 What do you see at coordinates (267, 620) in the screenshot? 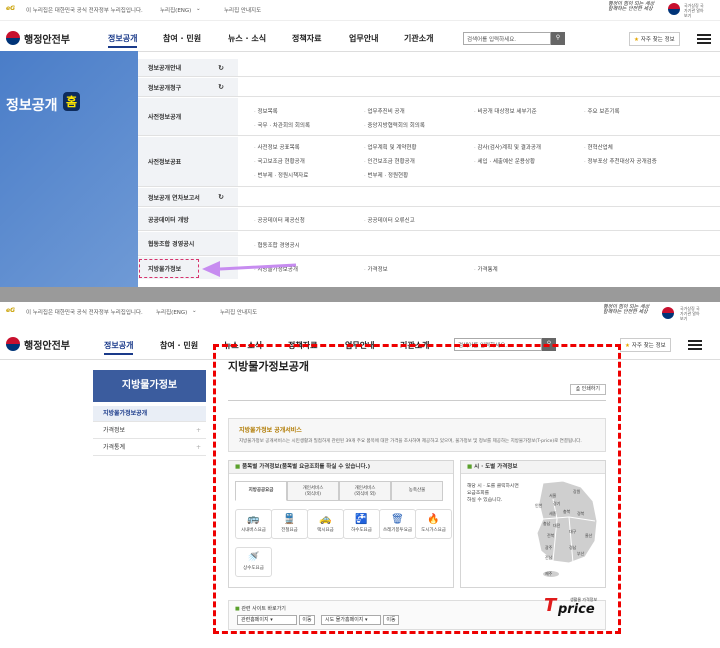
I see `related-site-select: 관련홈페이지 ▾` at bounding box center [267, 620].